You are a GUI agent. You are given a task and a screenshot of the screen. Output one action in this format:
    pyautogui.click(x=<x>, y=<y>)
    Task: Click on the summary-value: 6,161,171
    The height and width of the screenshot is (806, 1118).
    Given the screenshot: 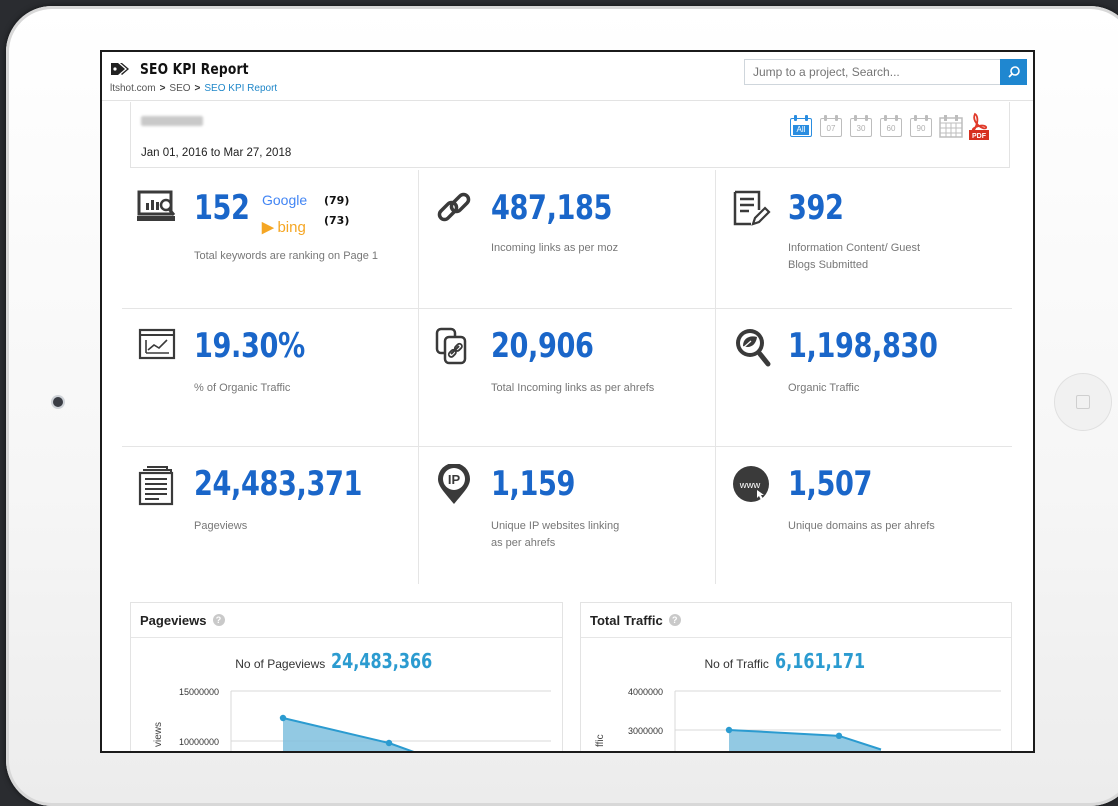 What is the action you would take?
    pyautogui.click(x=820, y=661)
    